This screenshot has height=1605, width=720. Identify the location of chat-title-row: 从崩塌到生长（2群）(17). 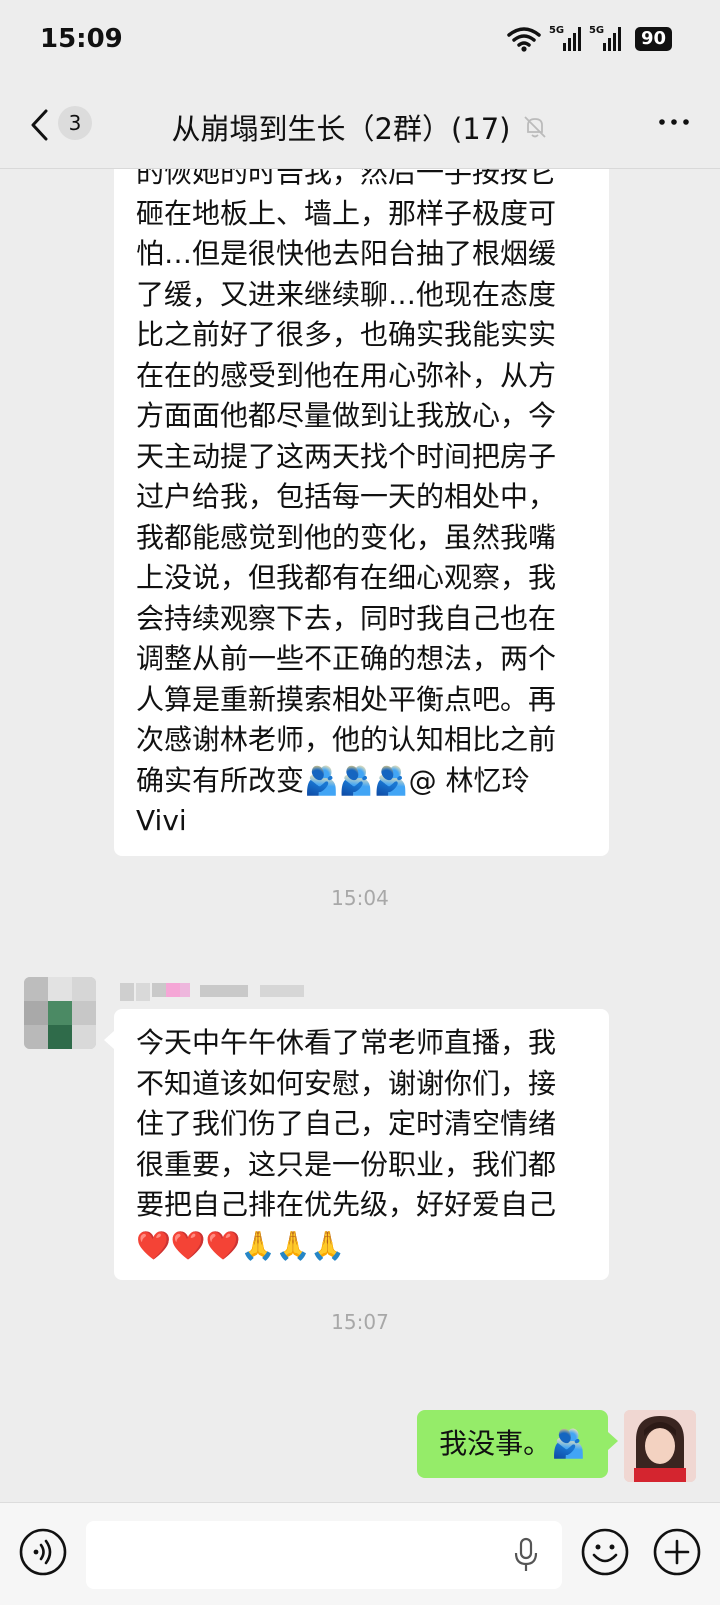
(360, 127).